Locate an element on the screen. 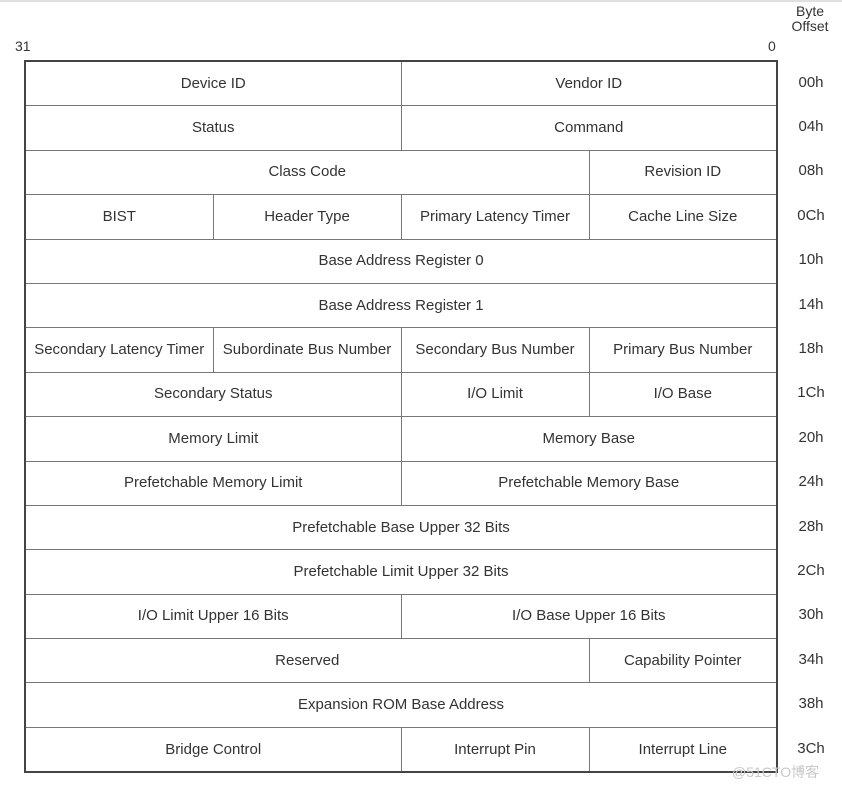 This screenshot has width=842, height=789. top-divider is located at coordinates (421, 1).